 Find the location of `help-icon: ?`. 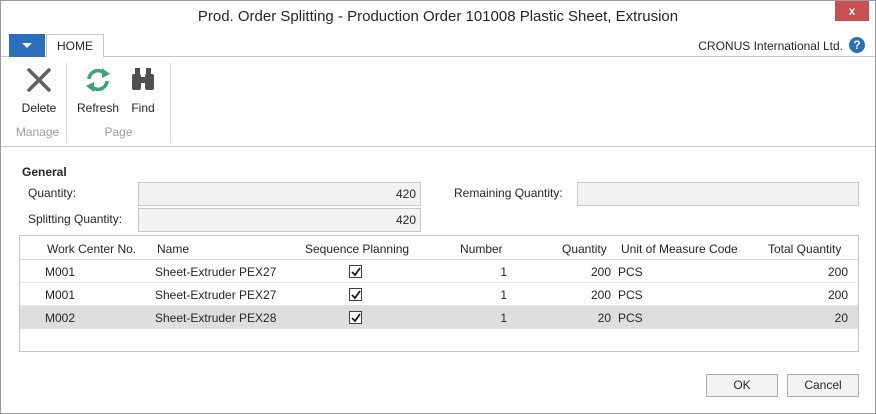

help-icon: ? is located at coordinates (857, 45).